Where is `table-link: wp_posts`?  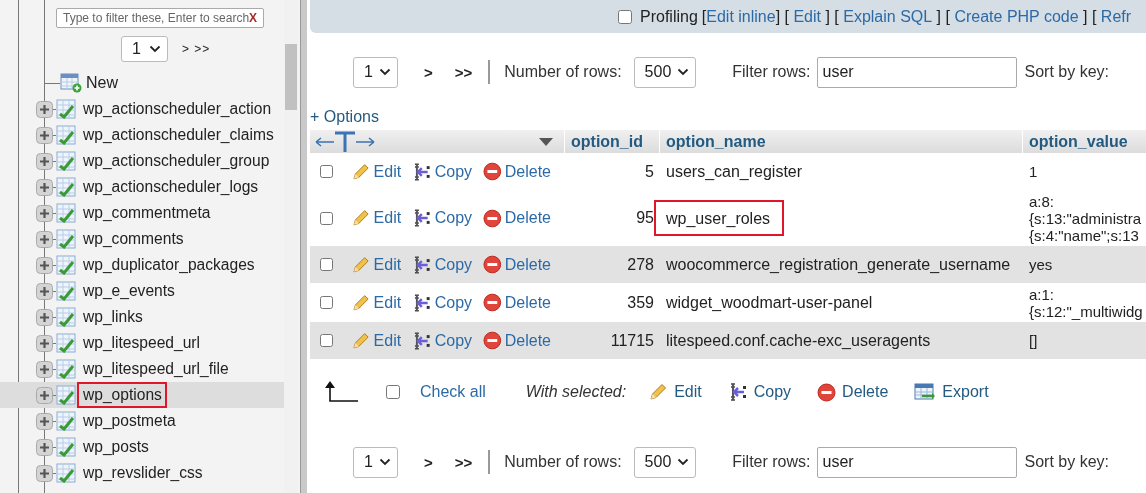
table-link: wp_posts is located at coordinates (115, 447).